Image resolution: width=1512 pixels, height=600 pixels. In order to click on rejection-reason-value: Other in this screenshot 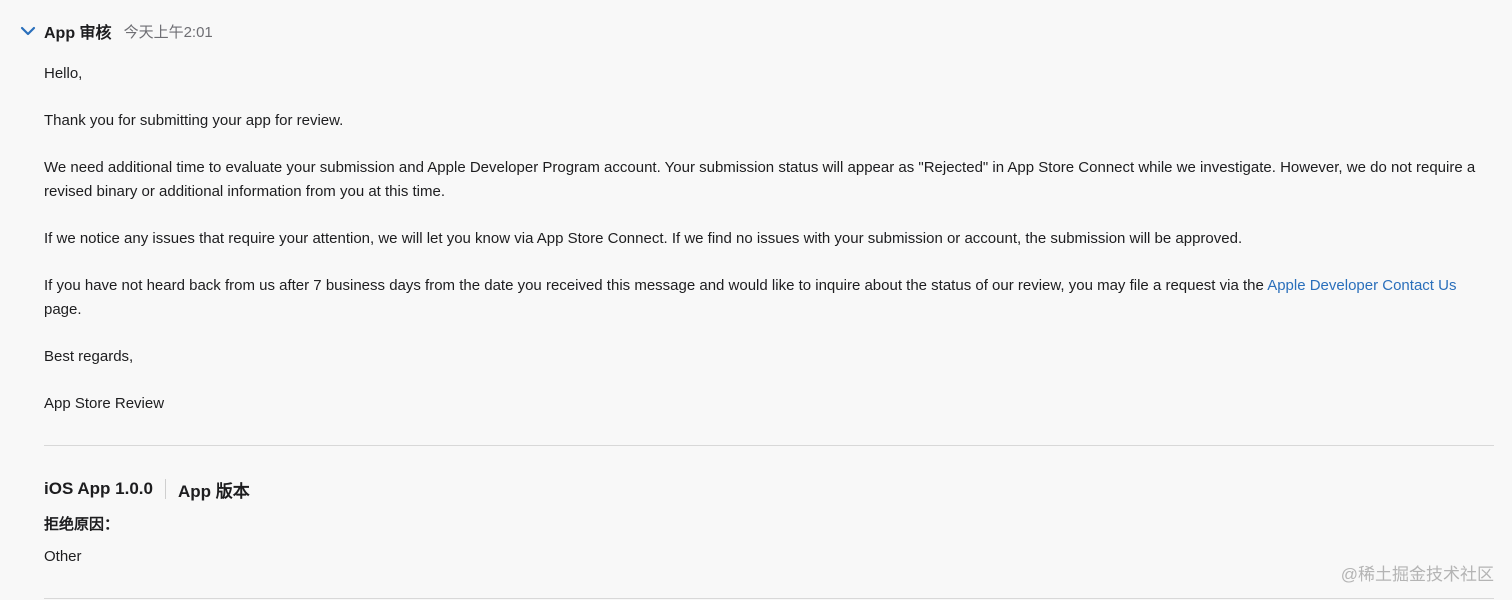, I will do `click(63, 556)`.